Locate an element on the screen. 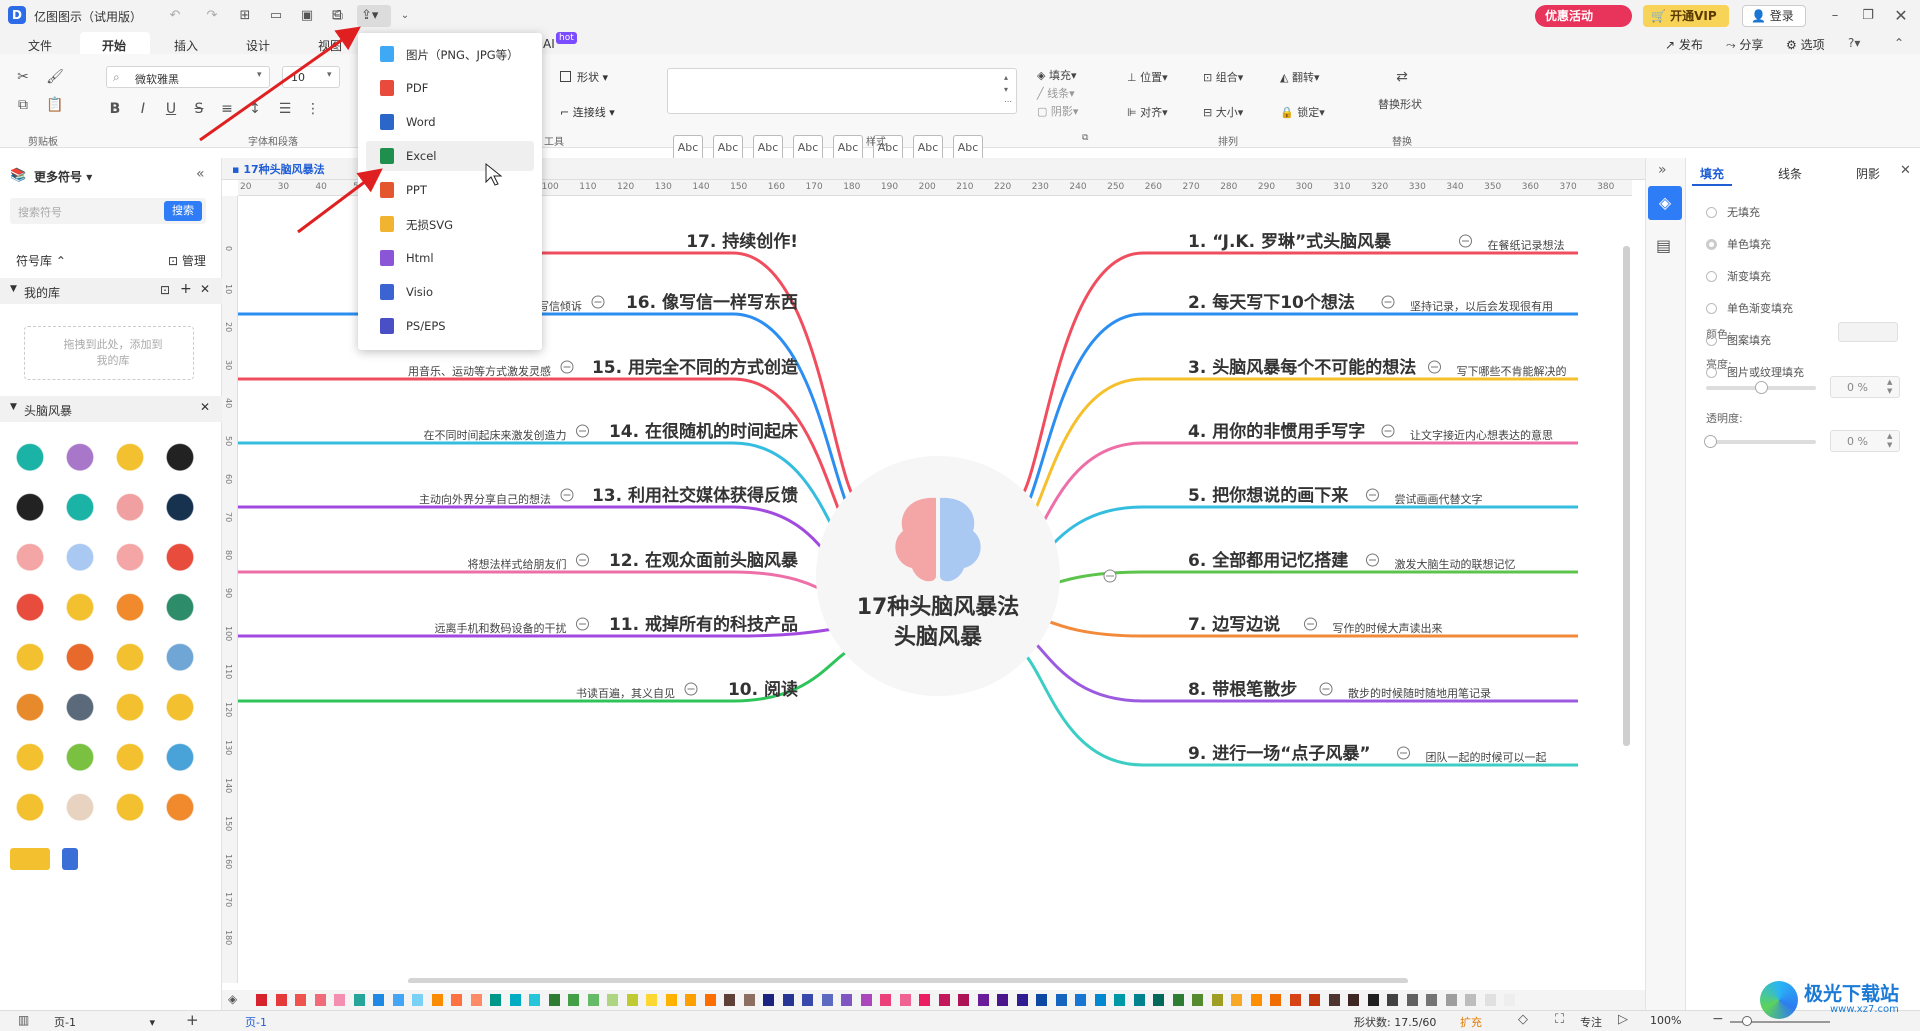 The width and height of the screenshot is (1920, 1031). minimize-icon: – is located at coordinates (1835, 16).